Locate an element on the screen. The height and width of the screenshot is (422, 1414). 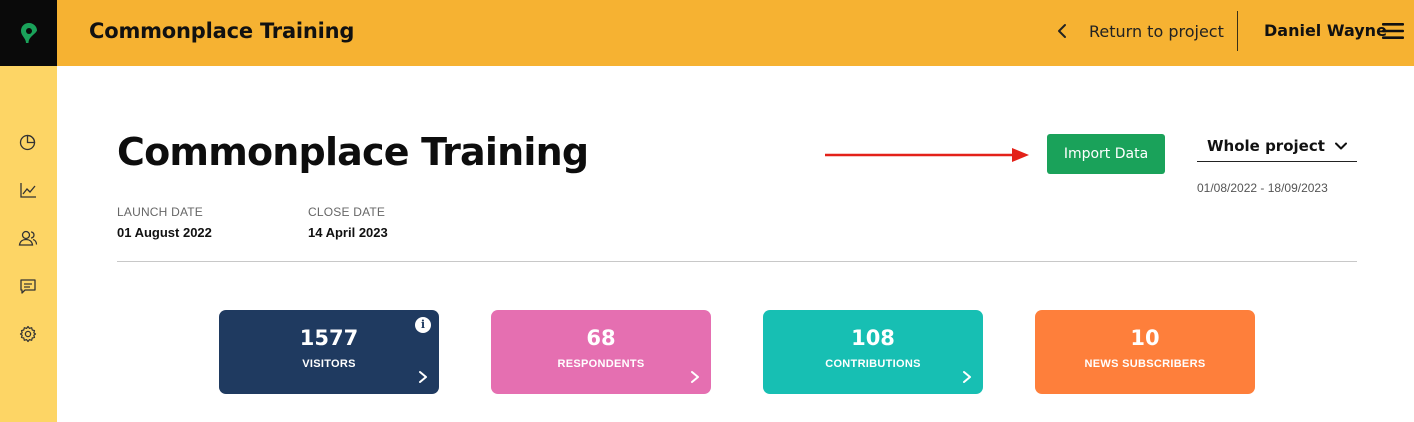
period-select: Whole project is located at coordinates (1277, 148).